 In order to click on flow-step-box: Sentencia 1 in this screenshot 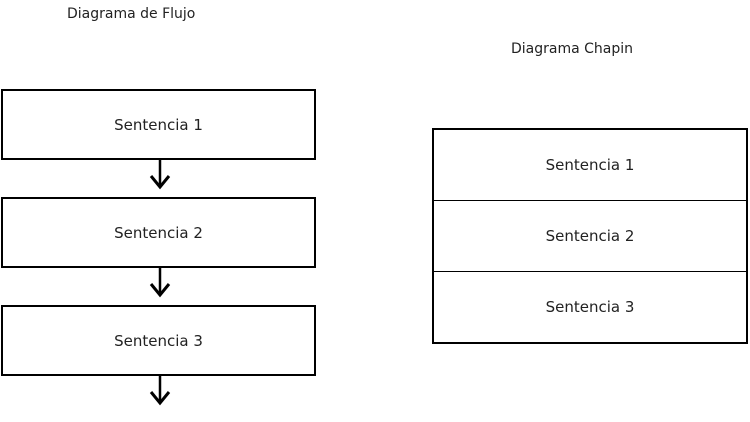, I will do `click(158, 124)`.